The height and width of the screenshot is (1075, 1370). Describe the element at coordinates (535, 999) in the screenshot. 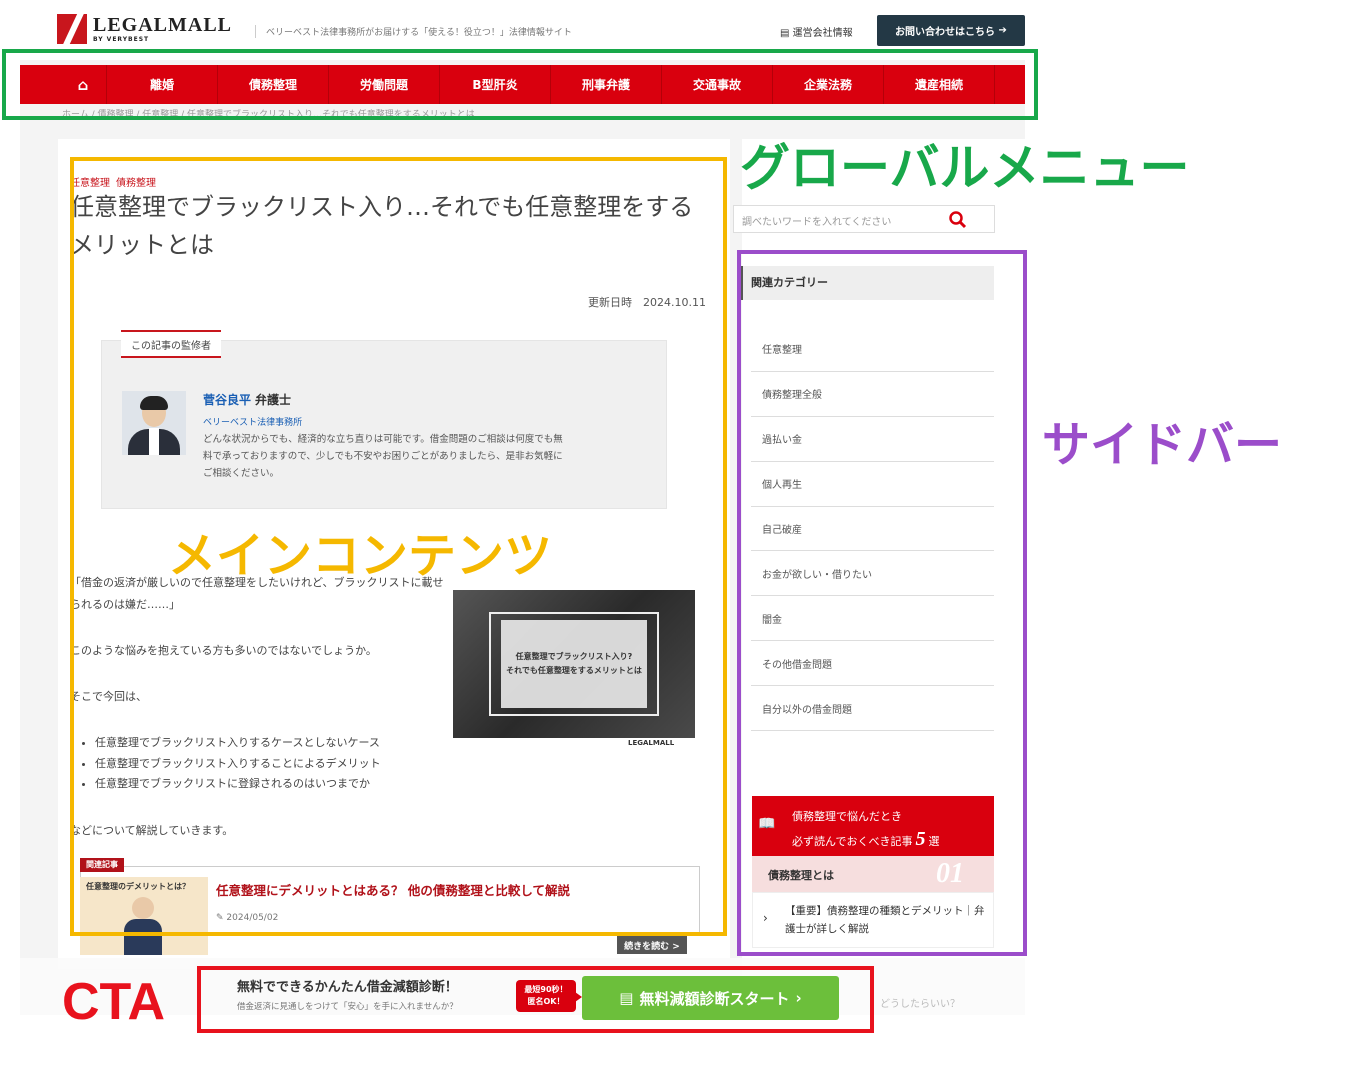

I see `annotation-cta-box` at that location.